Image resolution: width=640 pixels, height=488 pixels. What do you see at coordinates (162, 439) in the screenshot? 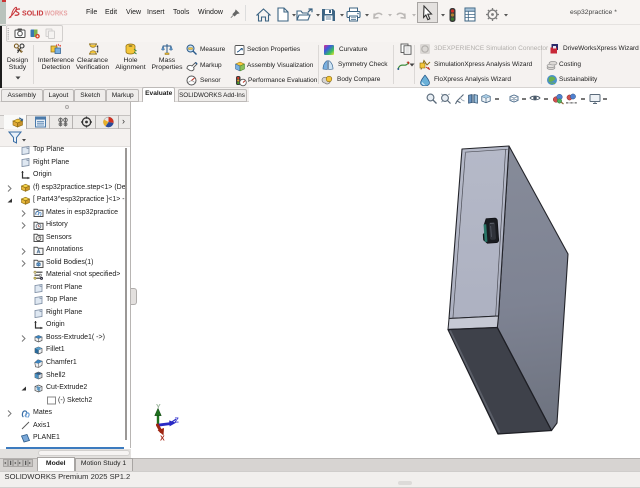
I see `svg-text: X` at bounding box center [162, 439].